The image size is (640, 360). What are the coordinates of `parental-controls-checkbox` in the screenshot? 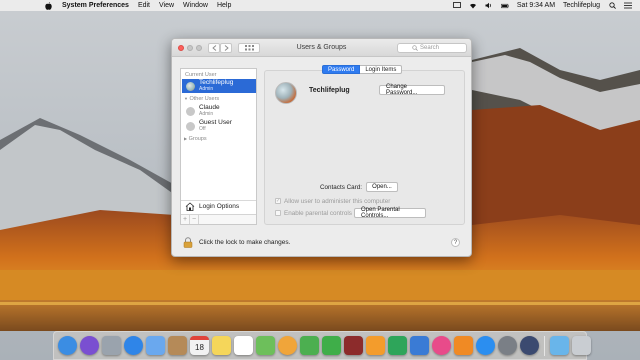 It's located at (278, 213).